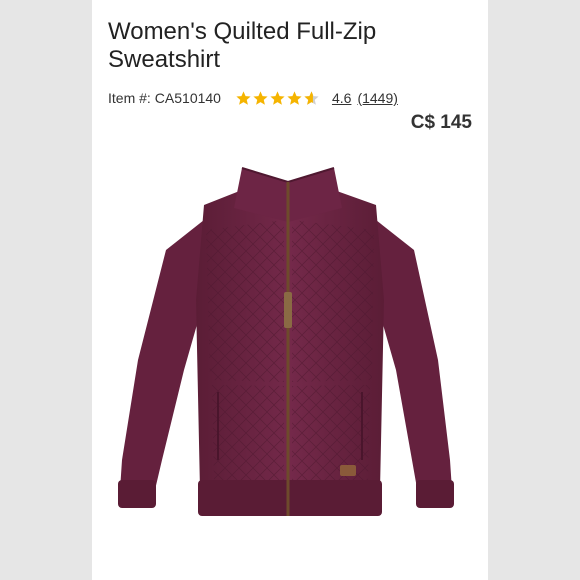 The width and height of the screenshot is (580, 580). I want to click on product-title: Women's Quilted Full-Zip Sweatshirt, so click(242, 45).